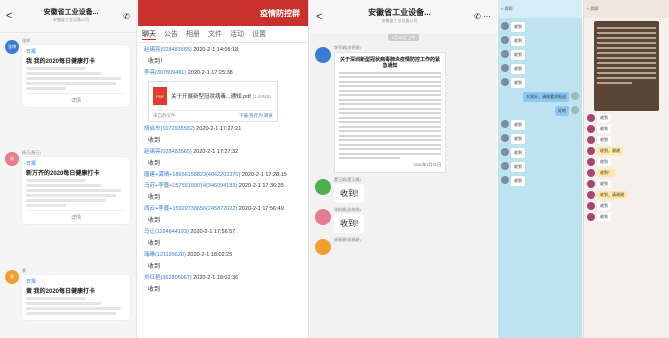 This screenshot has height=338, width=669. I want to click on sender-link: 唐建+龚晴+18656158823(4062203370), so click(192, 175).